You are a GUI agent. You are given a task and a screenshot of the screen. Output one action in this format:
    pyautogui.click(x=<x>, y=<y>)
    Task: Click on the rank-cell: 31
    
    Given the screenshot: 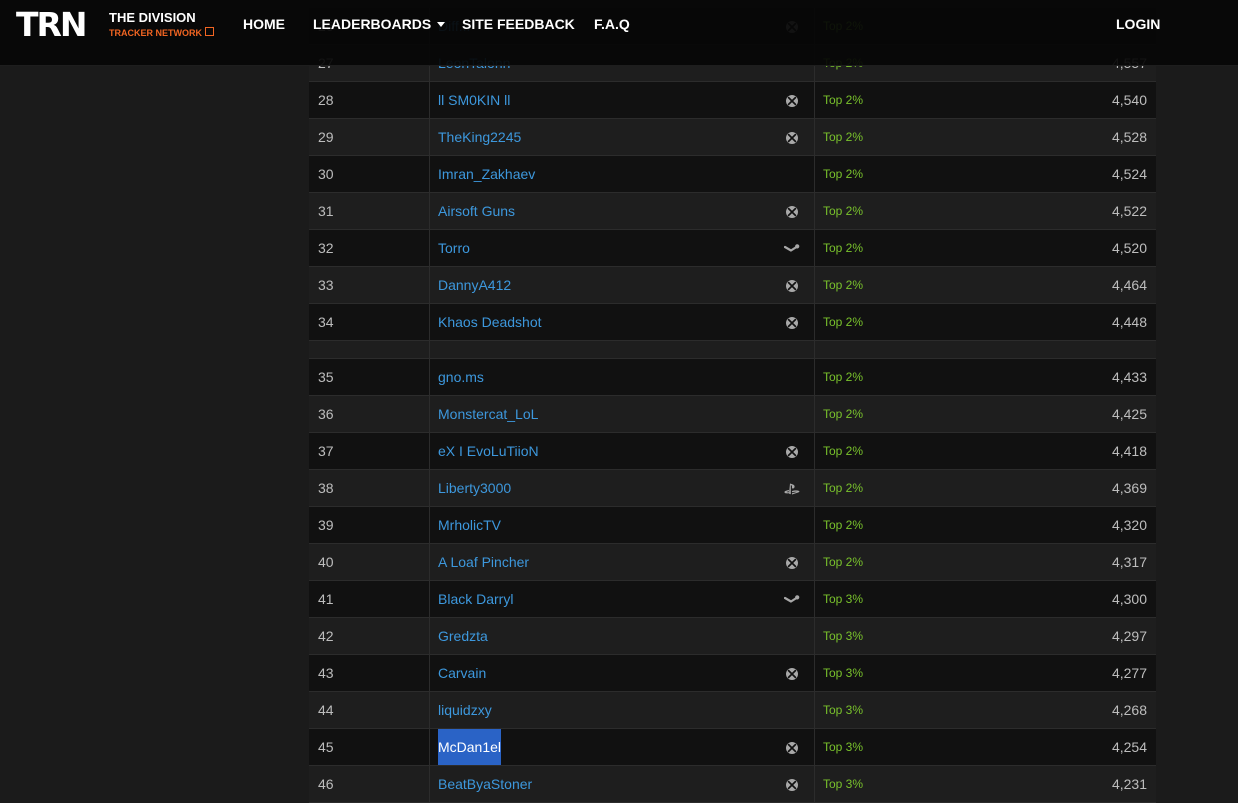 What is the action you would take?
    pyautogui.click(x=326, y=211)
    